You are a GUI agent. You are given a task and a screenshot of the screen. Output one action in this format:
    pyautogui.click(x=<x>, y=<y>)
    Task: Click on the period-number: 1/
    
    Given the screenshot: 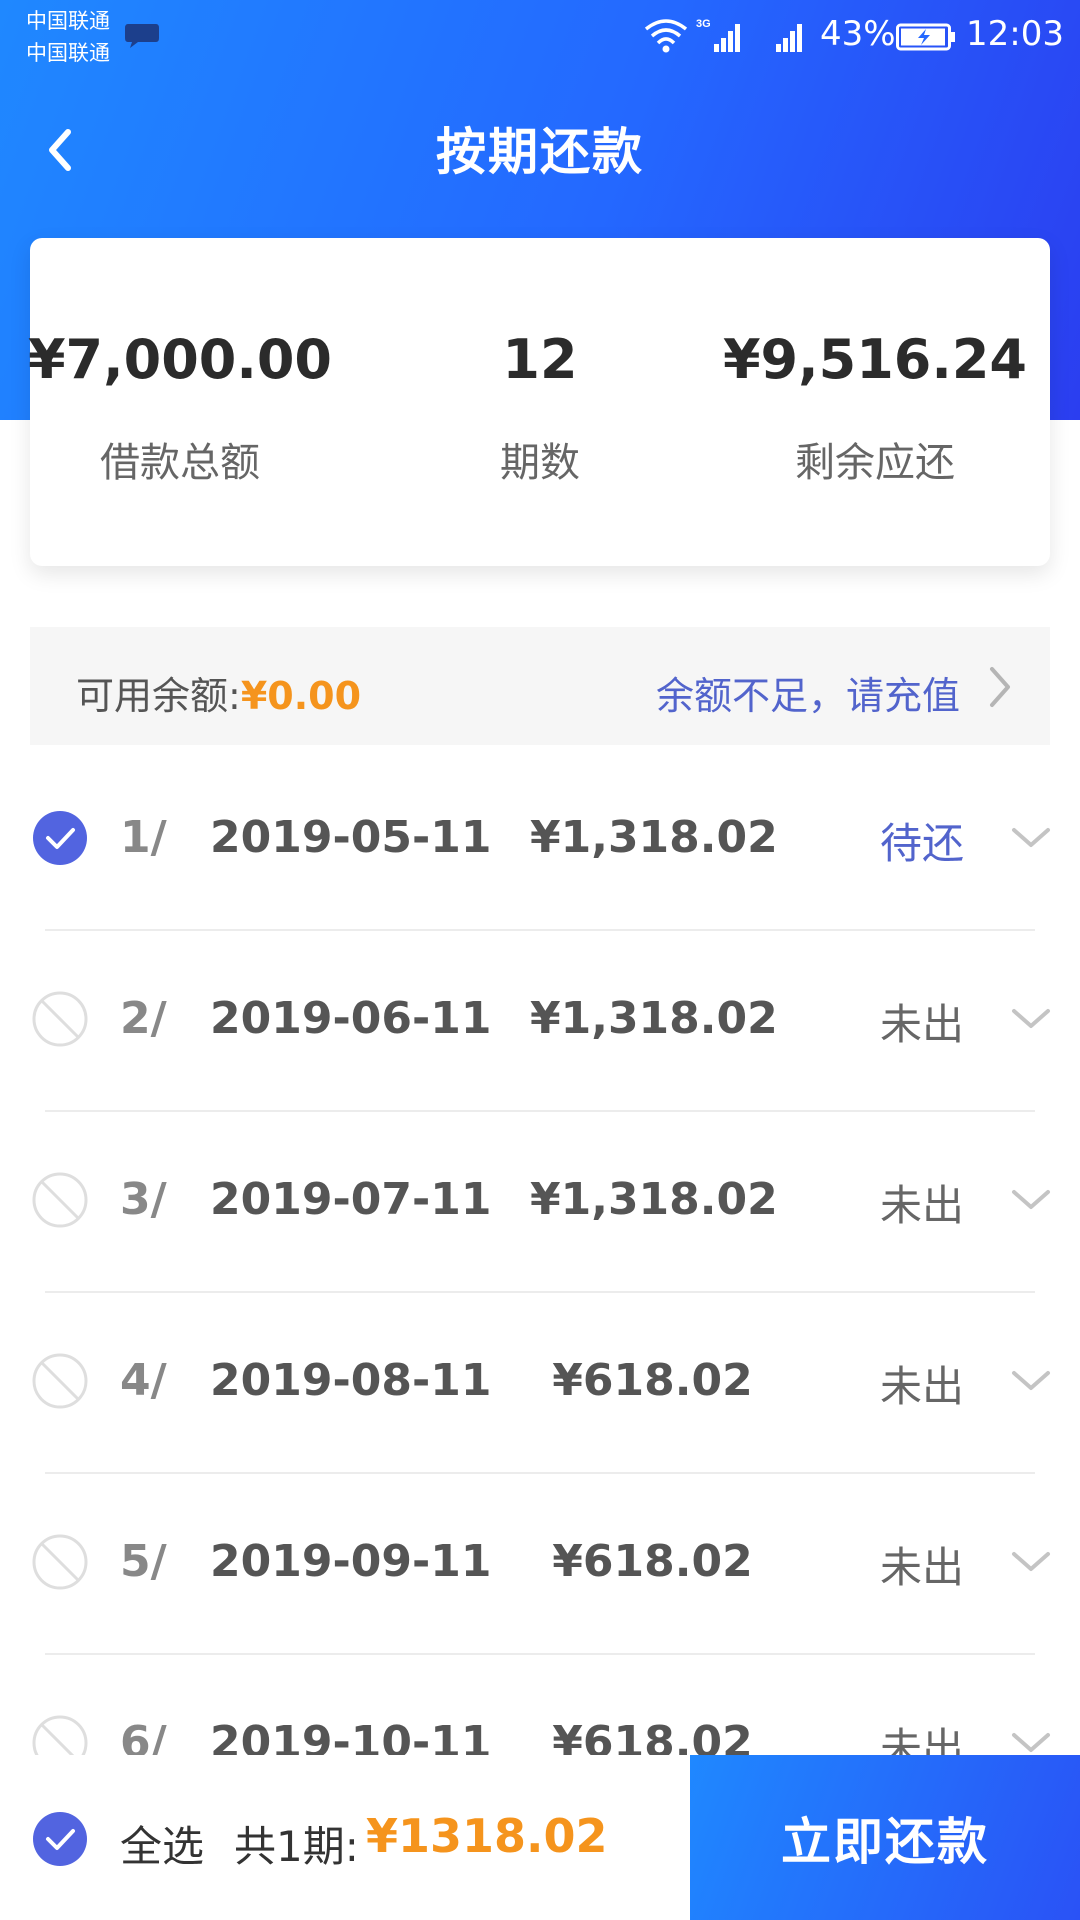 What is the action you would take?
    pyautogui.click(x=143, y=837)
    